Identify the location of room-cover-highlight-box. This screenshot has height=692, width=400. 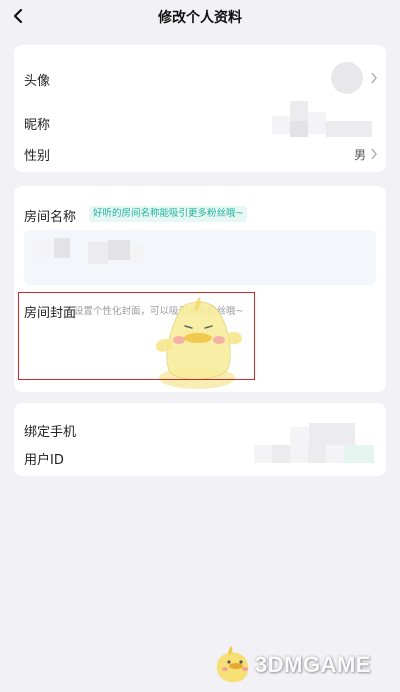
(136, 336).